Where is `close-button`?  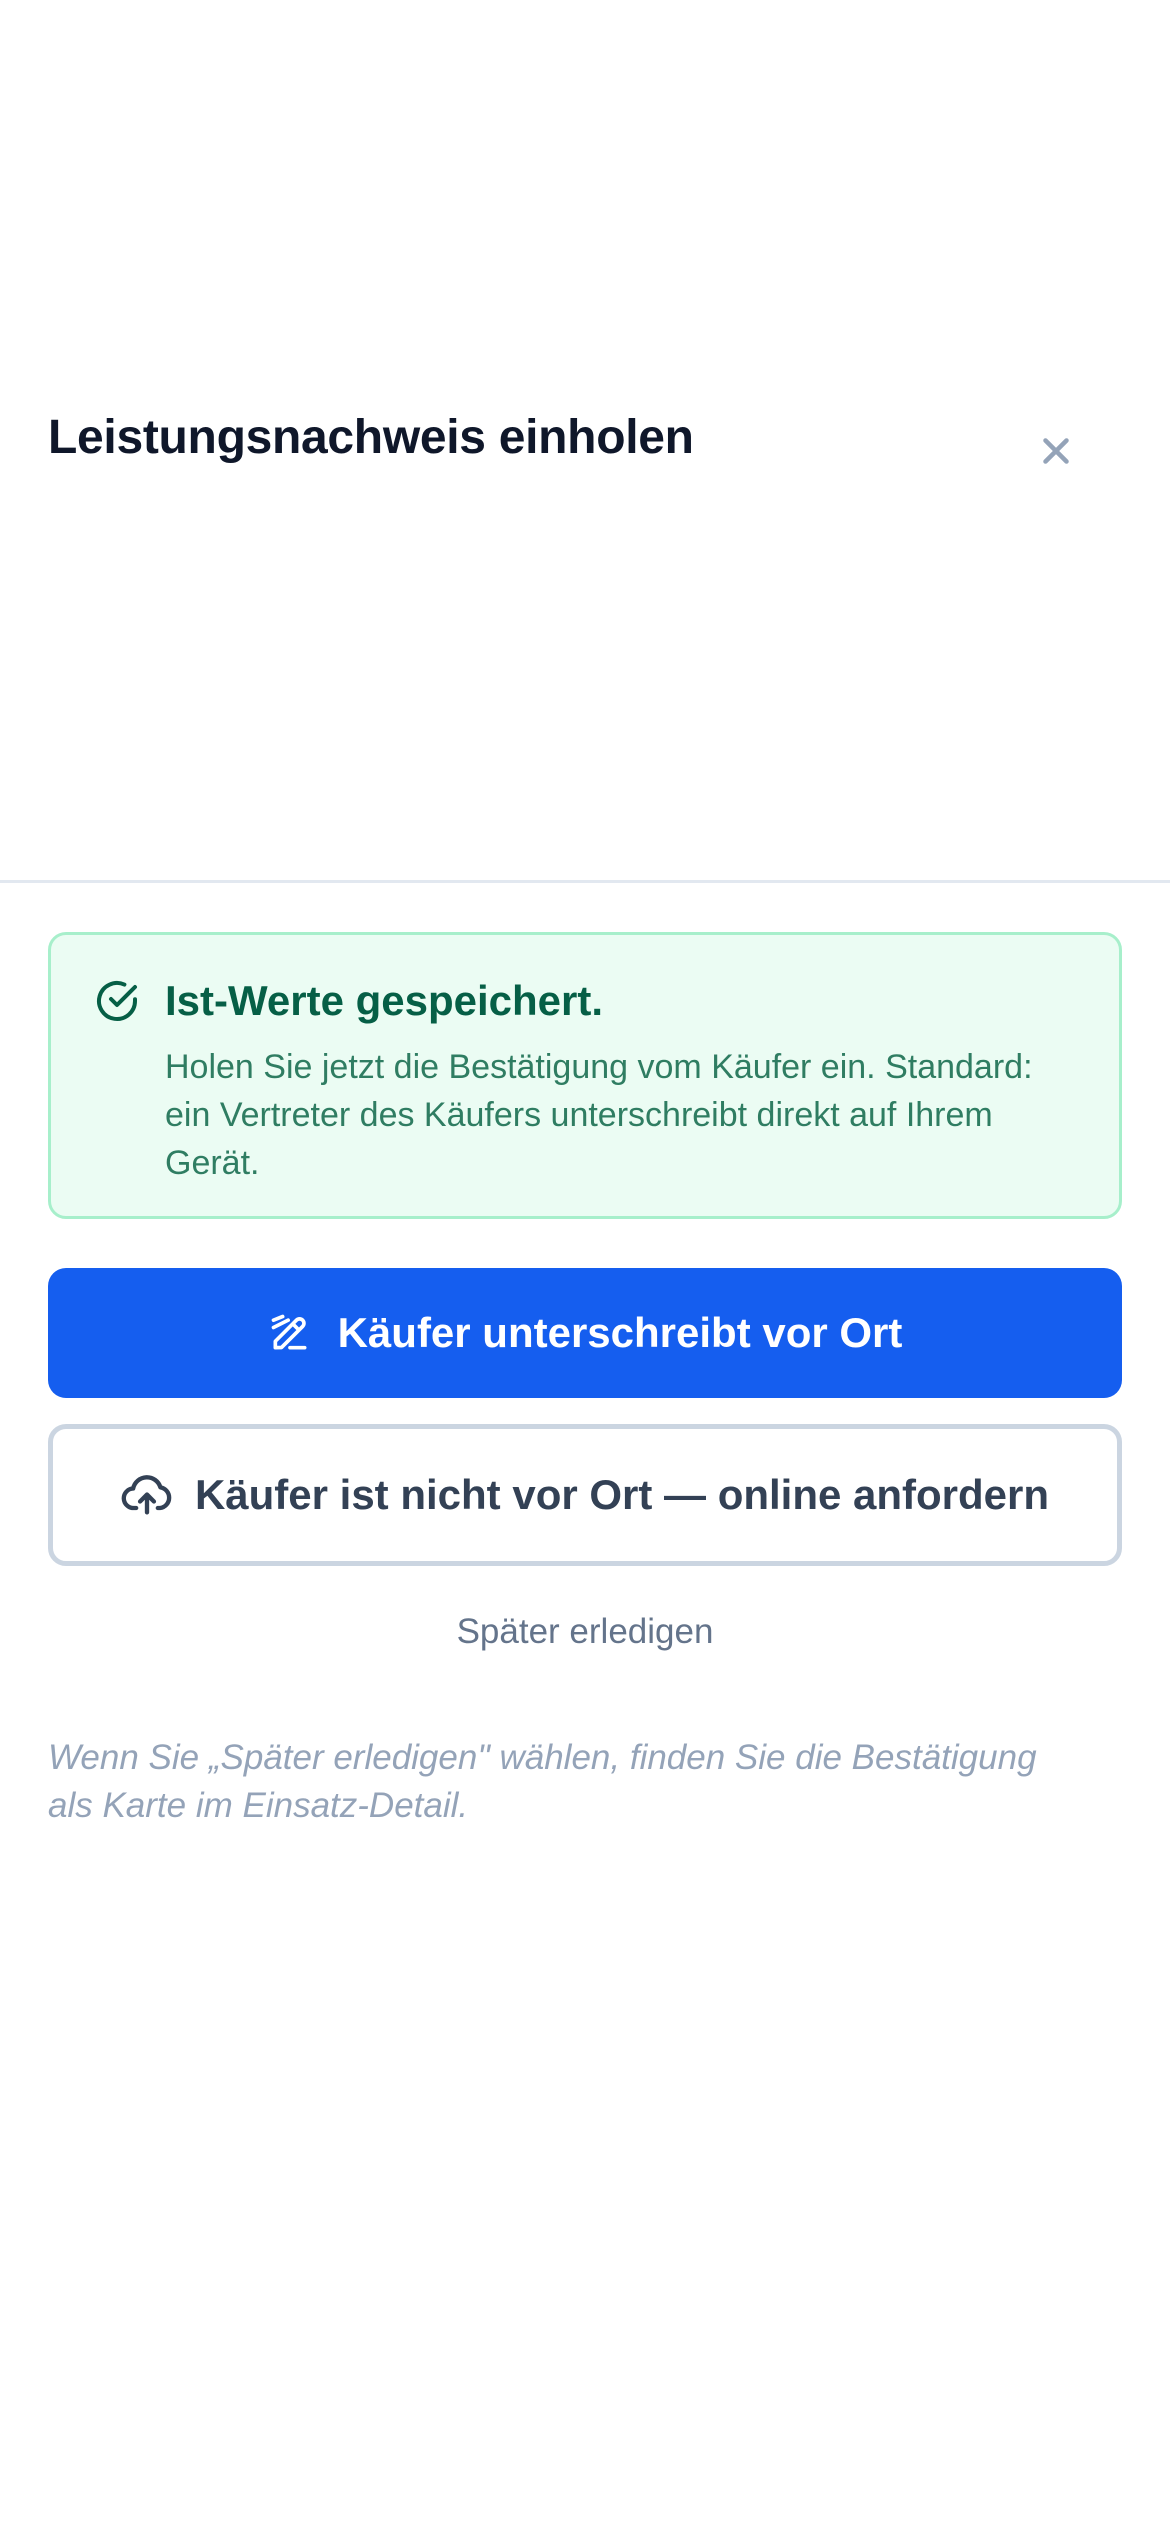
close-button is located at coordinates (1056, 451).